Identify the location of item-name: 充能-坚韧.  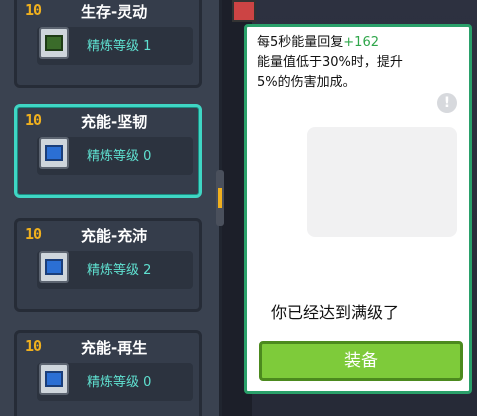
(114, 122).